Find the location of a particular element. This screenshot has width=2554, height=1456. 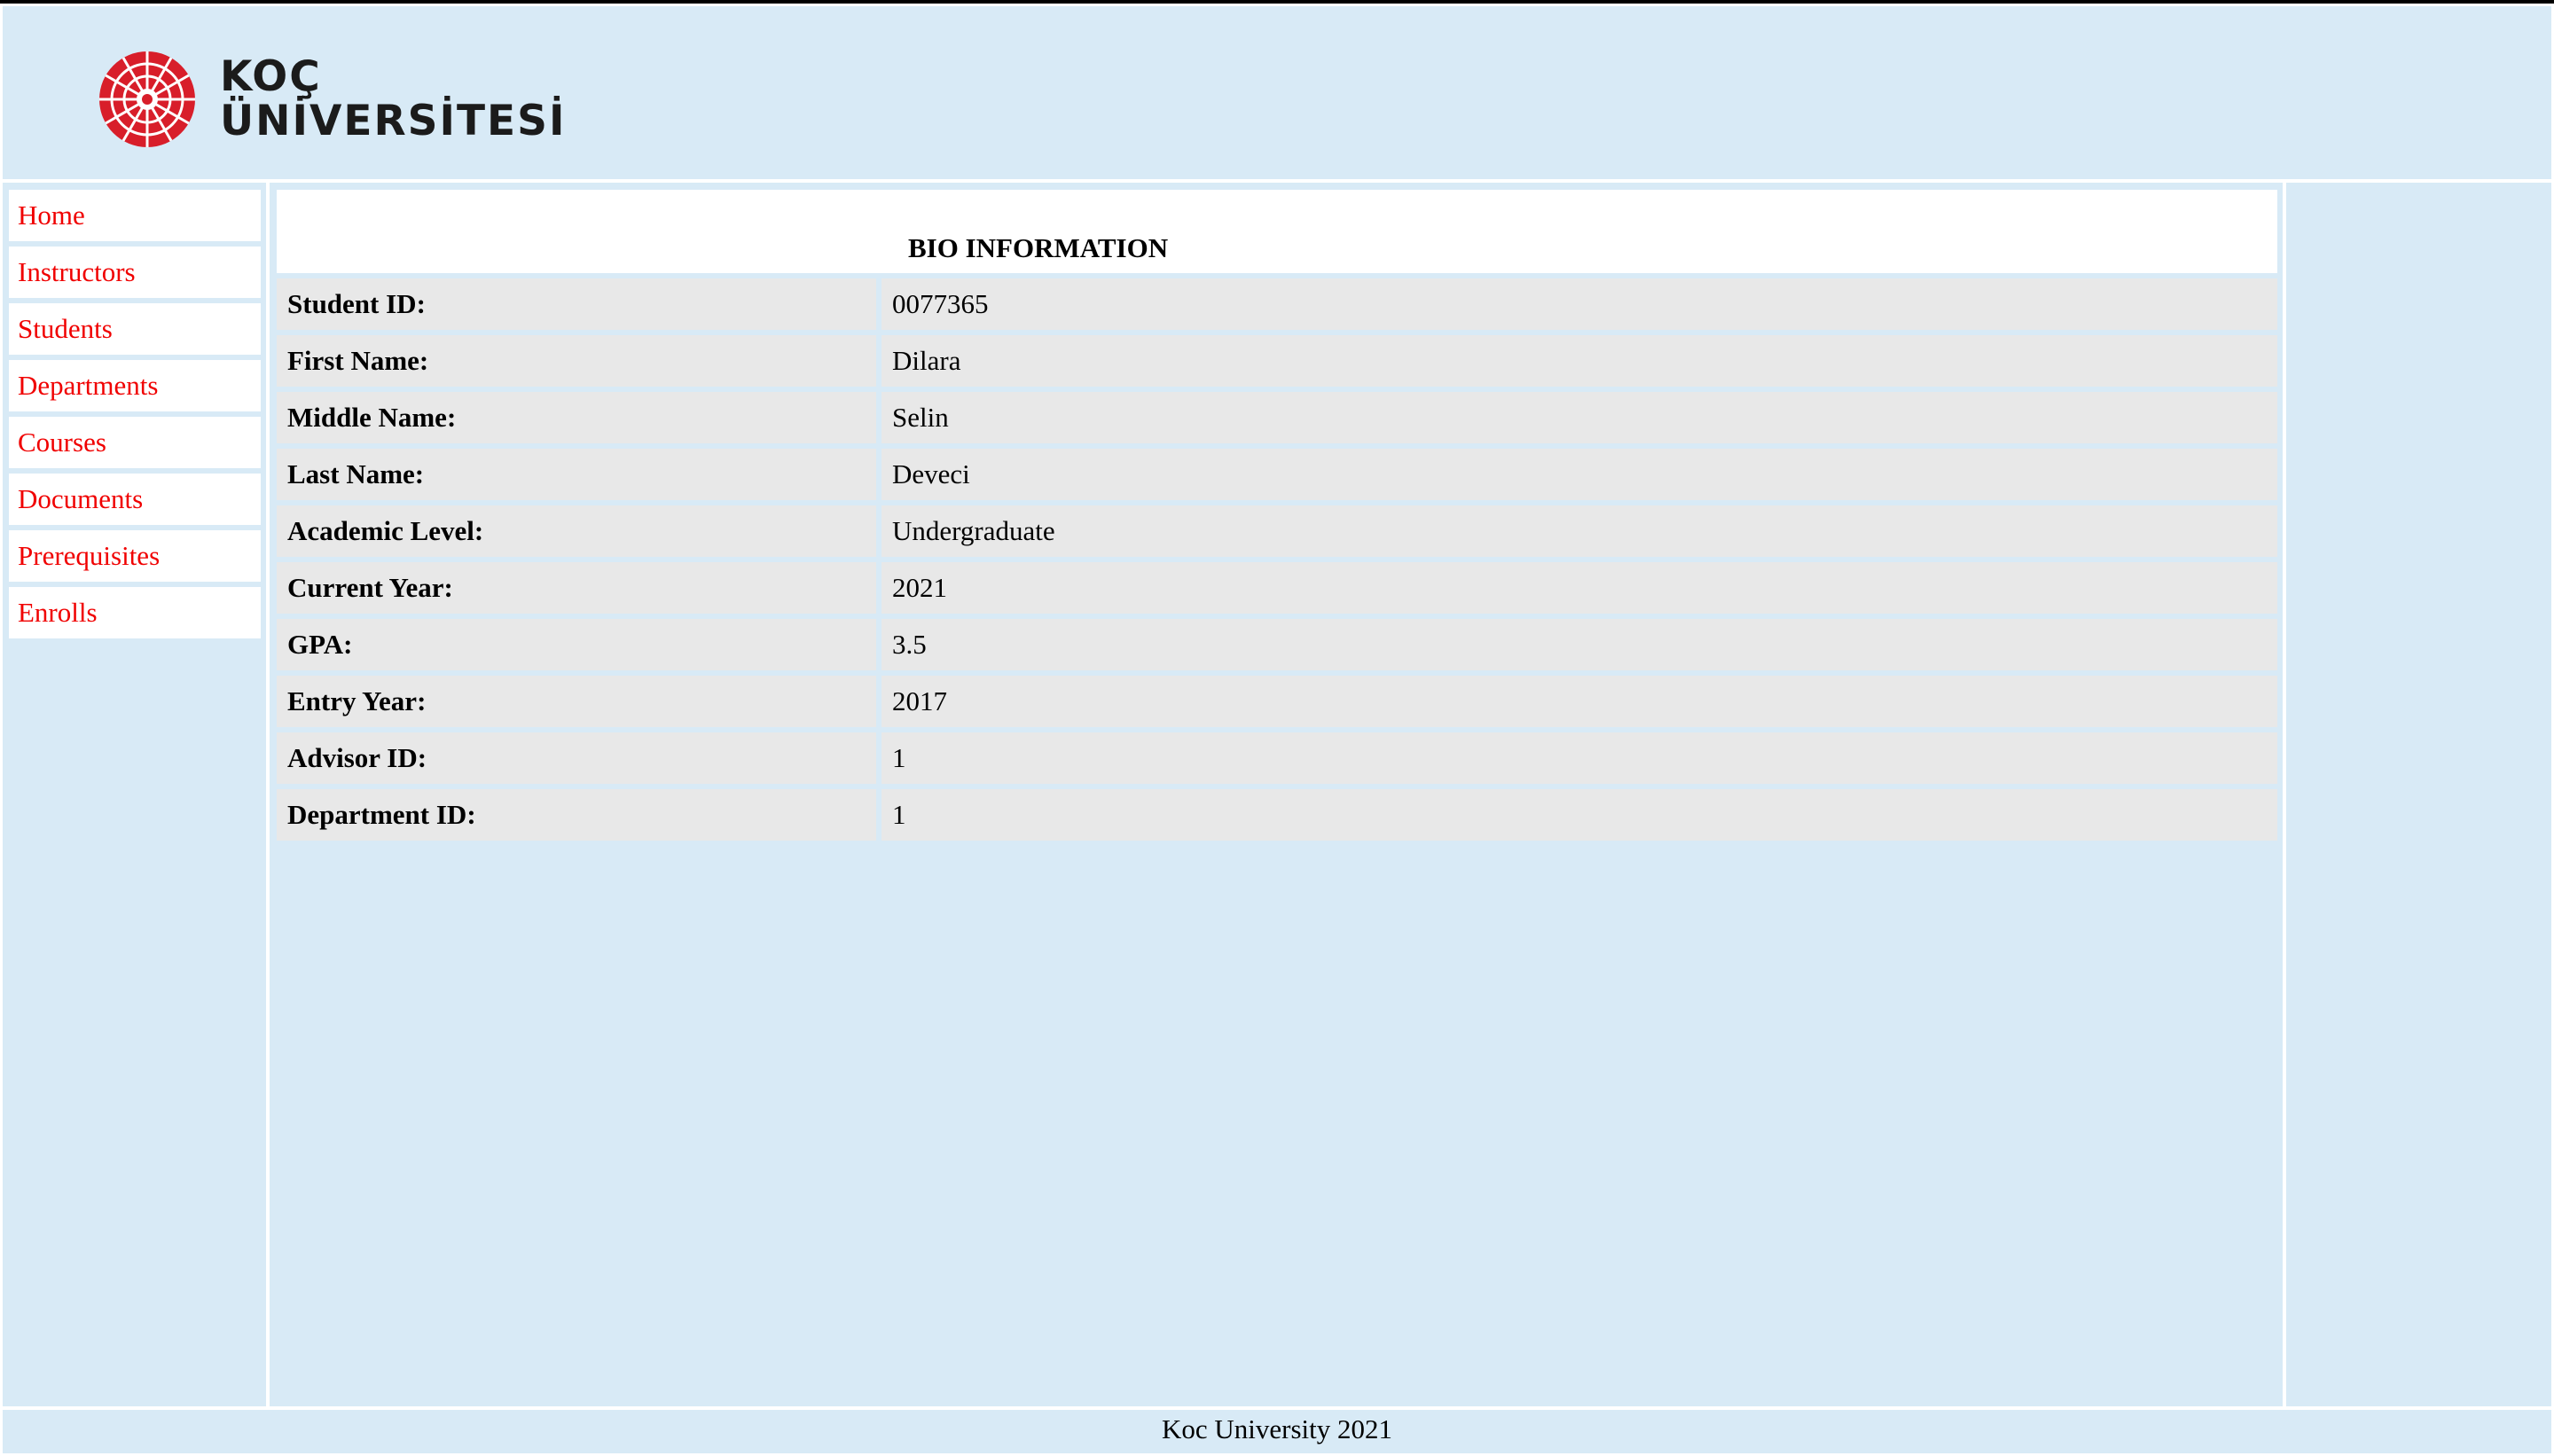

koc-university-emblem-icon is located at coordinates (147, 99).